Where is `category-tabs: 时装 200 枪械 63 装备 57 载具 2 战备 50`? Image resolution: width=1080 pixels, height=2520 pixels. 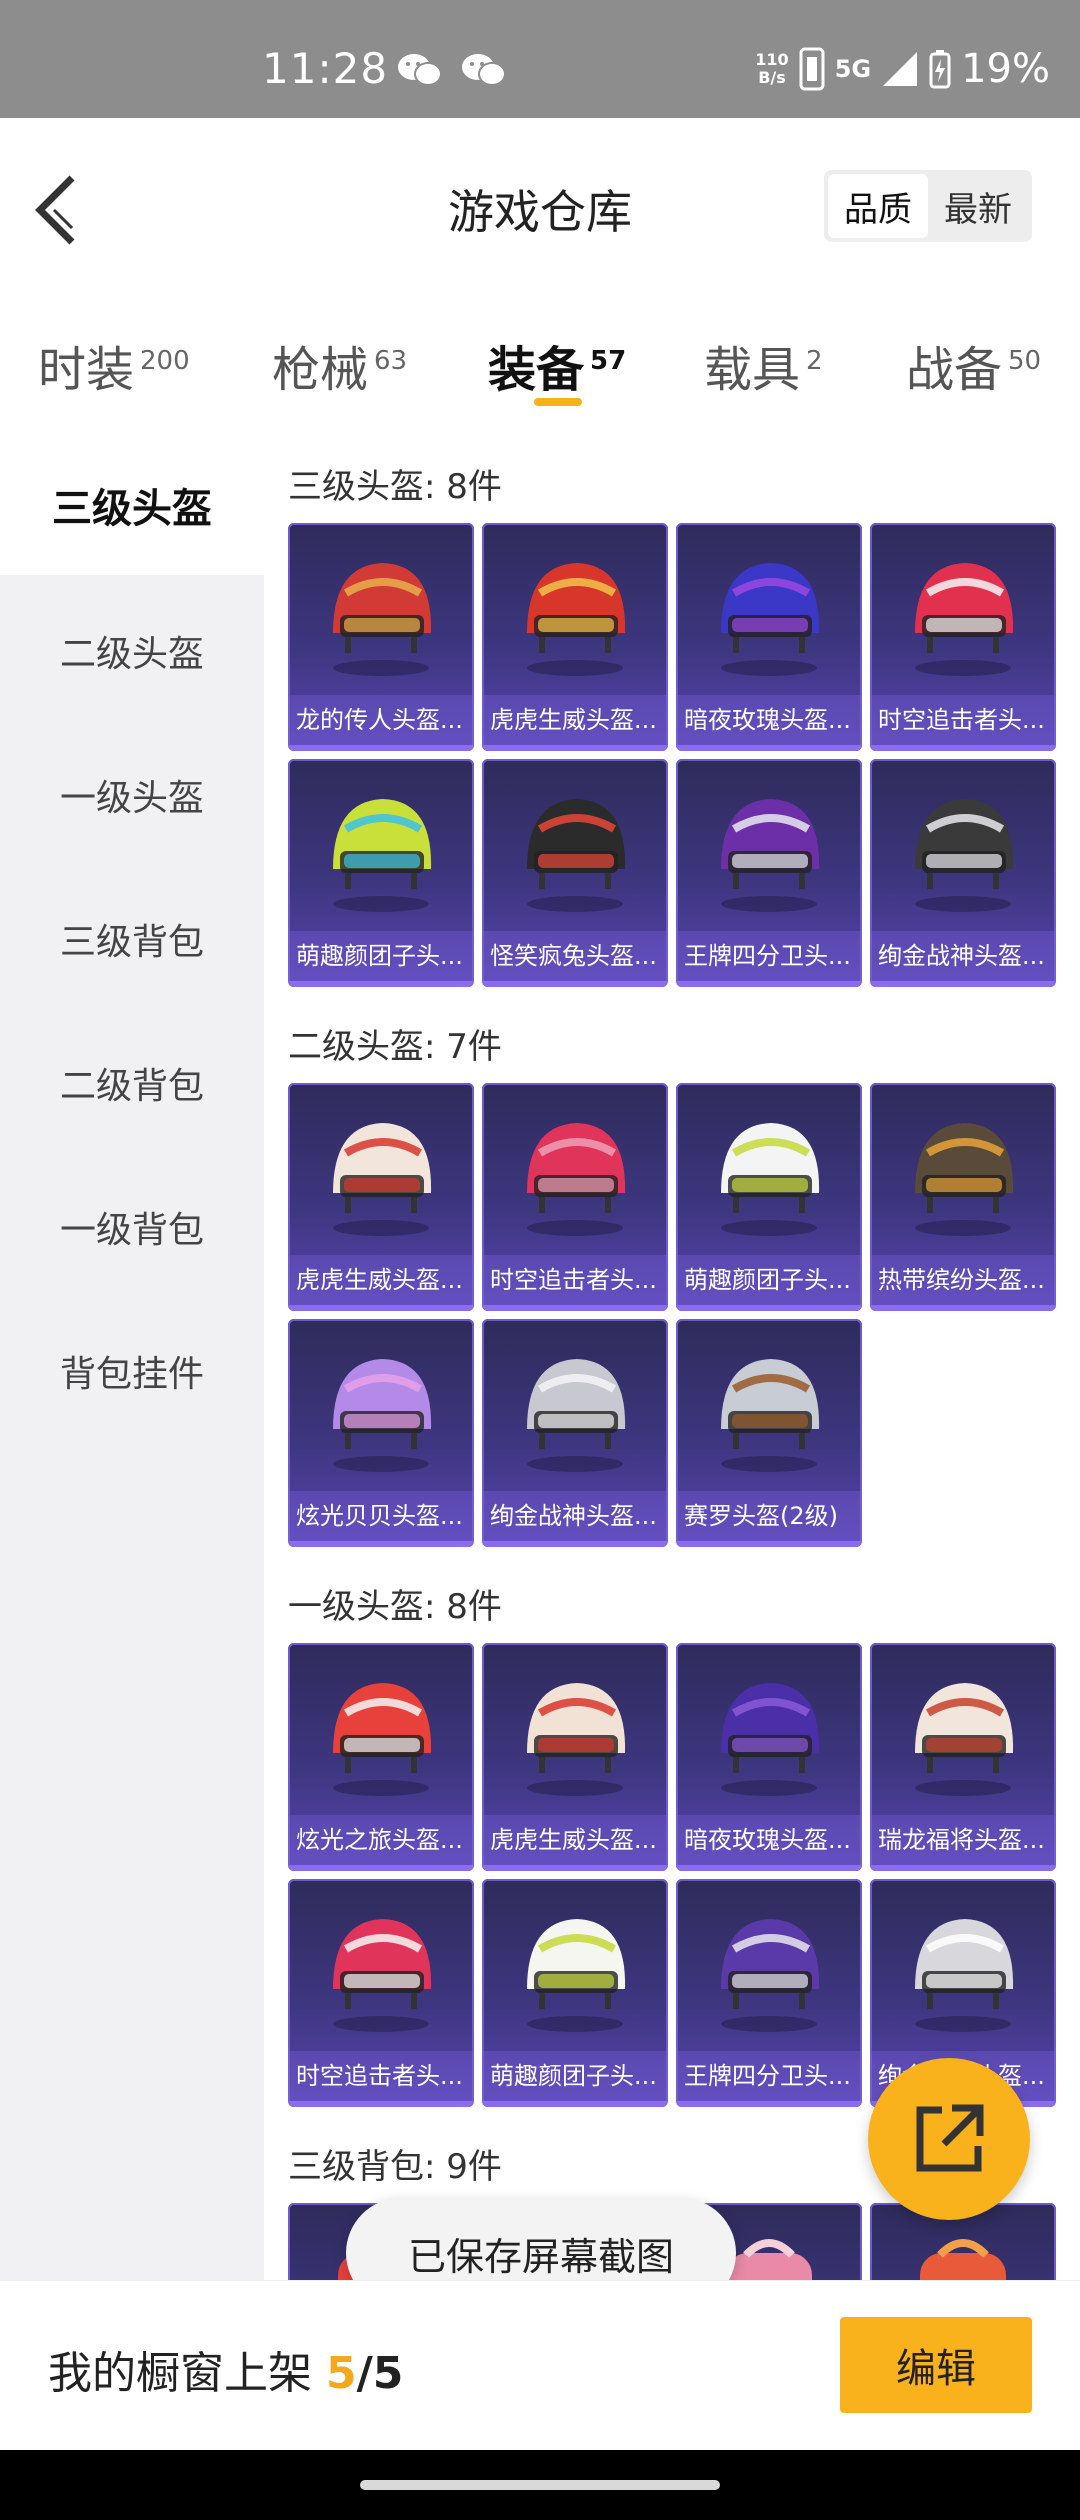
category-tabs: 时装 200 枪械 63 装备 57 载具 2 战备 50 is located at coordinates (540, 362).